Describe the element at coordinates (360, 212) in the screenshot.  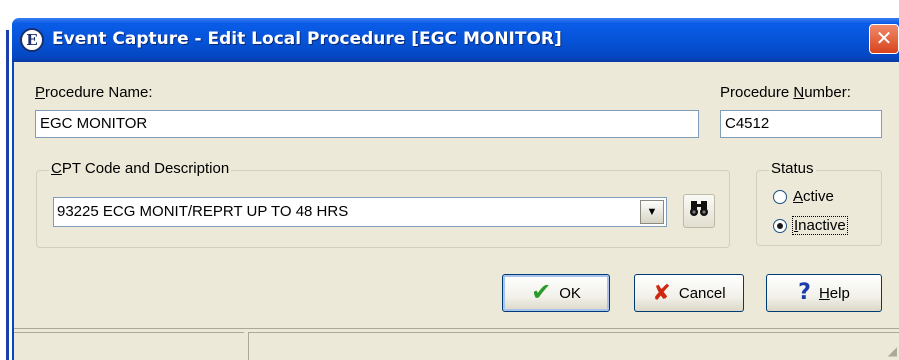
I see `cpt-code-combobox: 93225 ECG MONIT/REPRT UP TO 48 HRS ▼` at that location.